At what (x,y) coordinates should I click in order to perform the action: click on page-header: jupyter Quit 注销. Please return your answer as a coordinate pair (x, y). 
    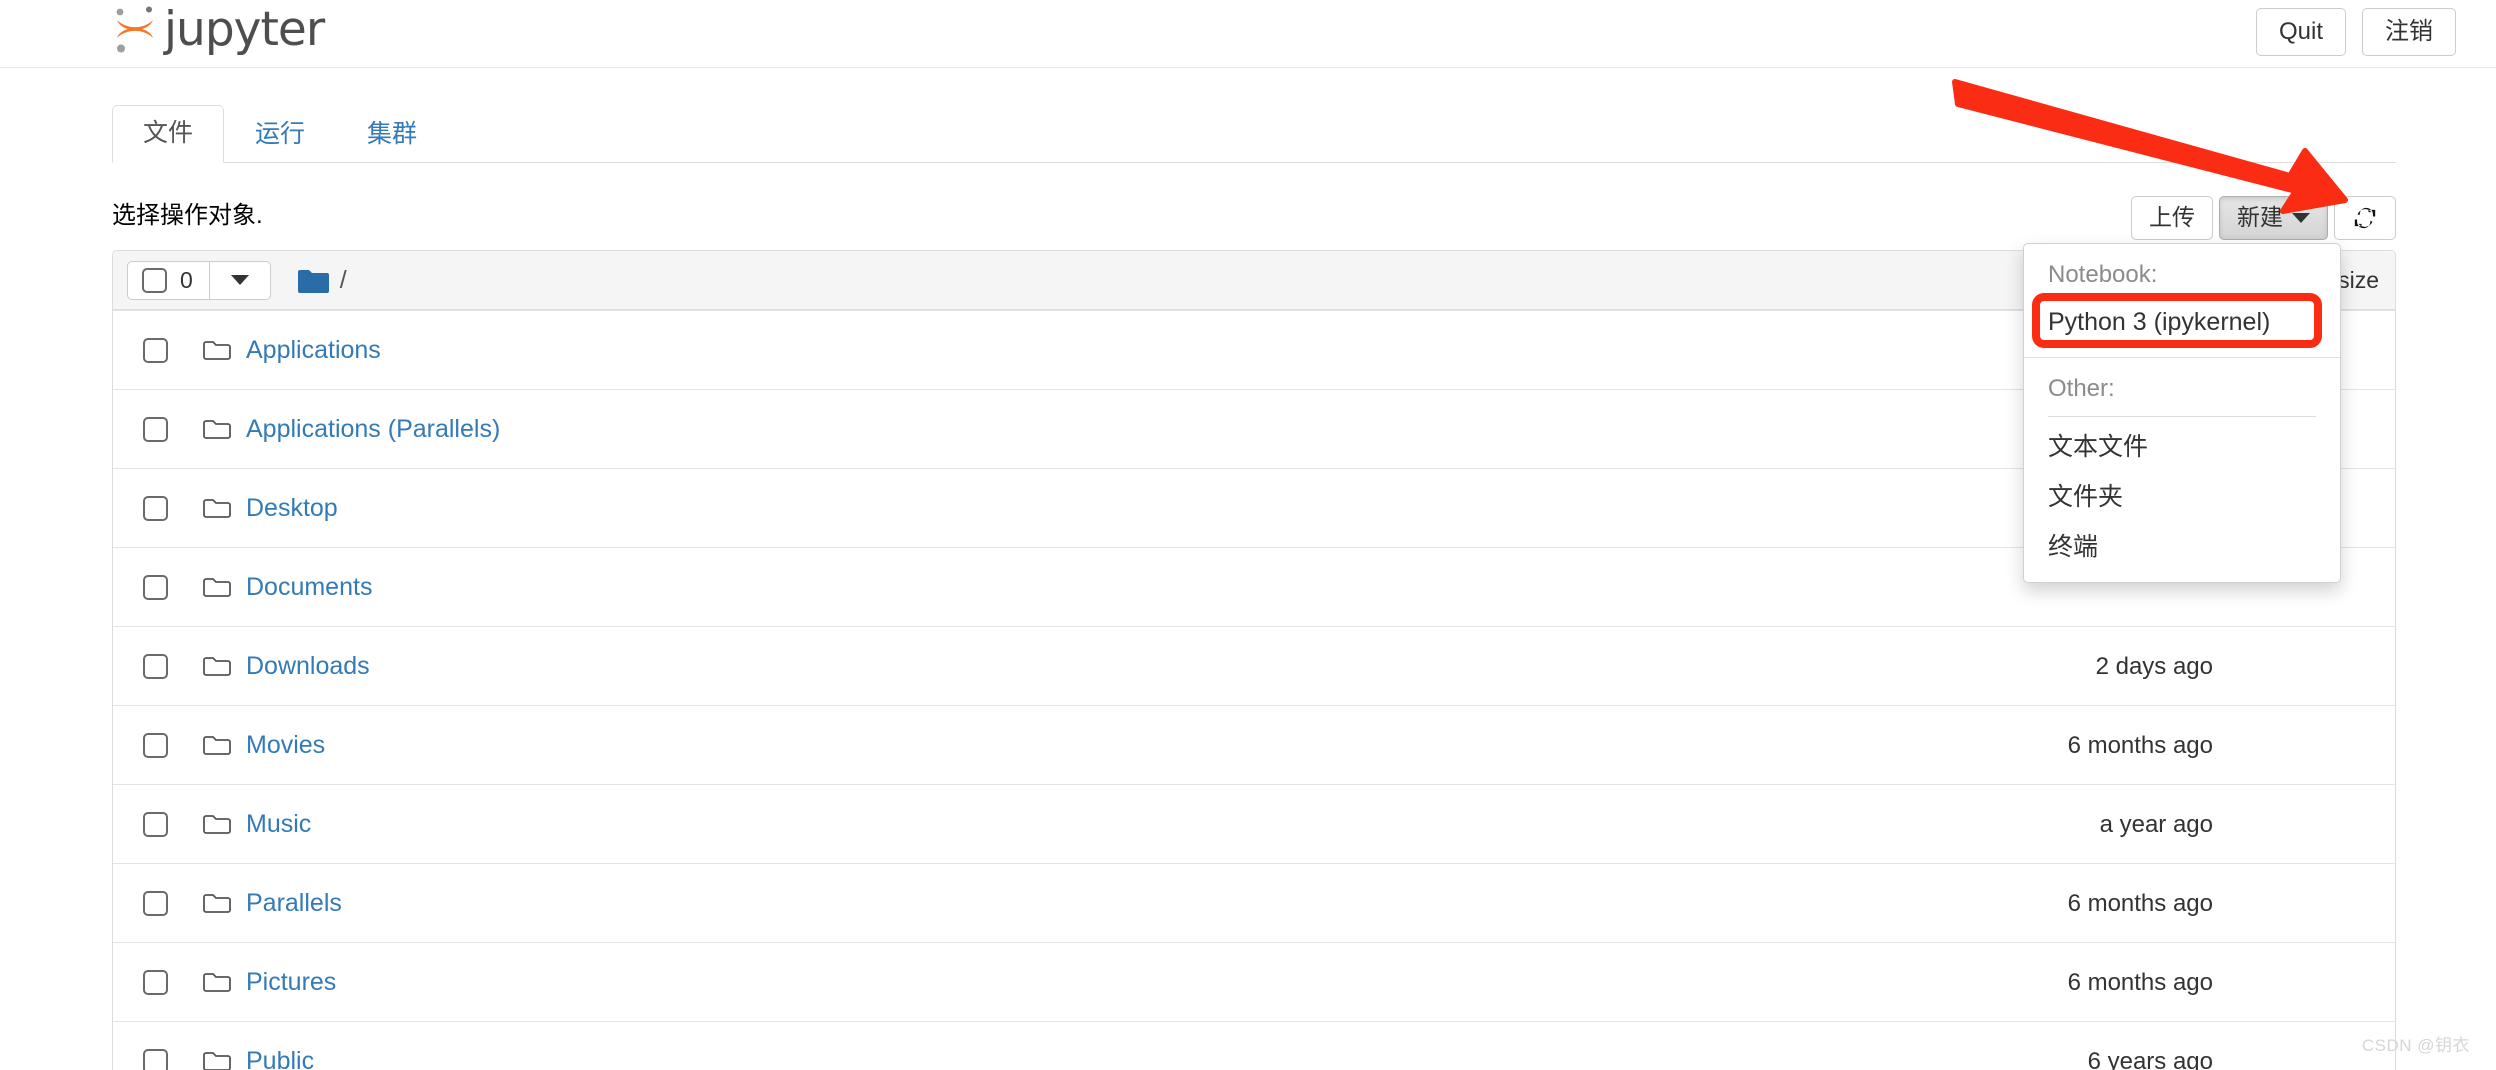
    Looking at the image, I should click on (1248, 34).